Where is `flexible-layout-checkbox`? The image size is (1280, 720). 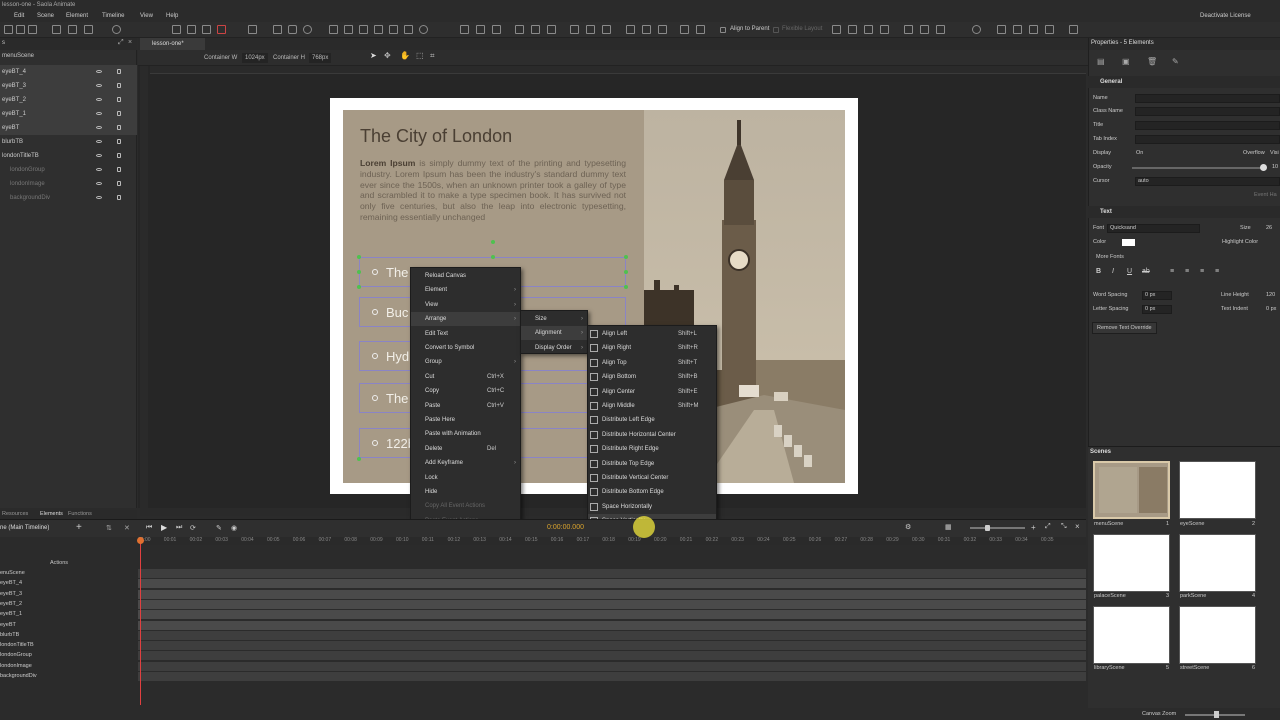
flexible-layout-checkbox is located at coordinates (776, 30).